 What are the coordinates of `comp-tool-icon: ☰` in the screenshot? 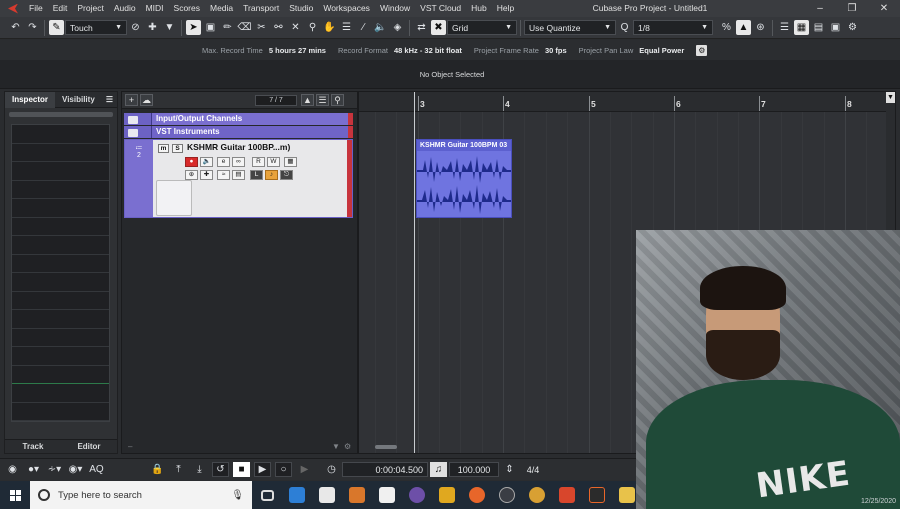 It's located at (346, 27).